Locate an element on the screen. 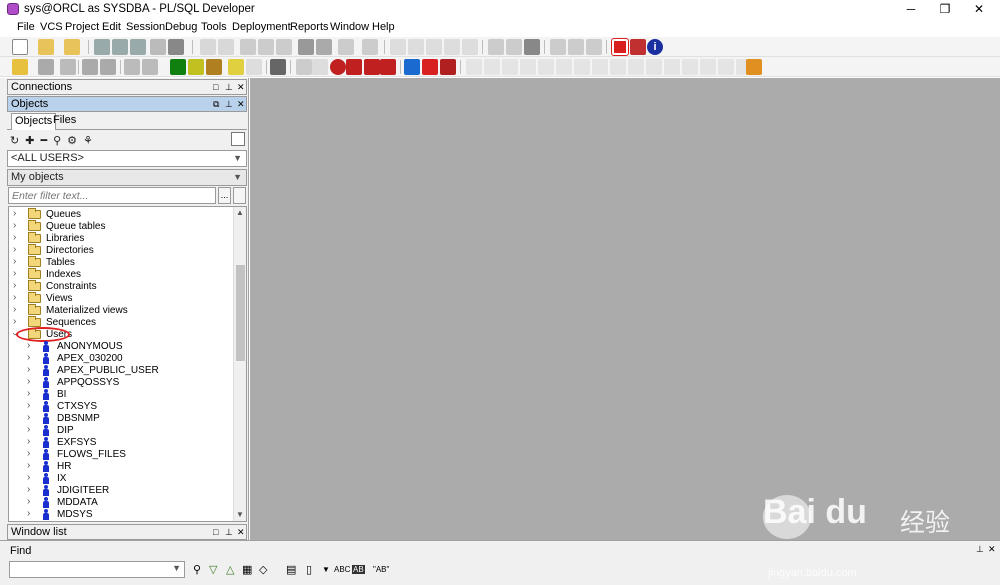 The height and width of the screenshot is (585, 1000). open-project-icon is located at coordinates (72, 47).